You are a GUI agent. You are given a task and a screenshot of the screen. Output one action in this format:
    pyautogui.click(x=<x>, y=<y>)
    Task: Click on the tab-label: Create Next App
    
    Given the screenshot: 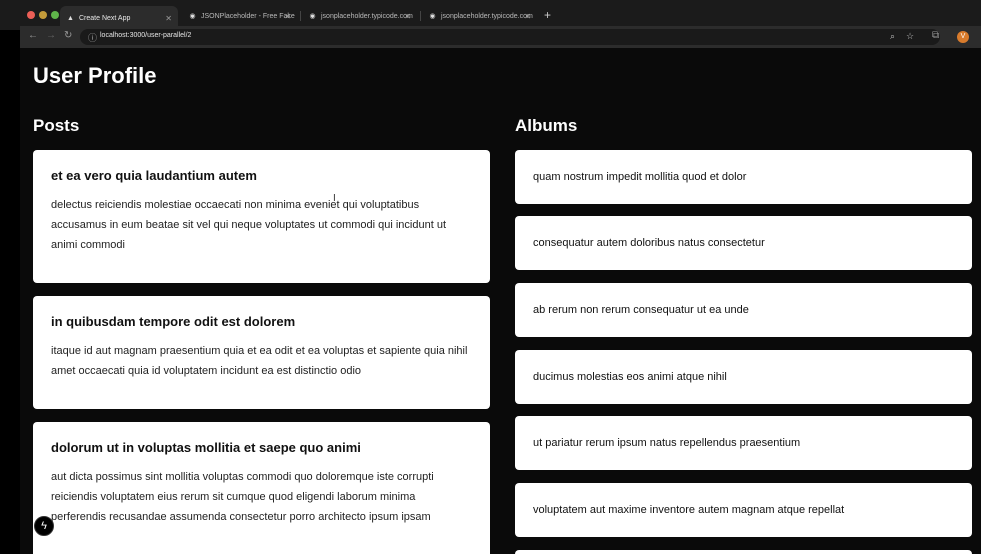 What is the action you would take?
    pyautogui.click(x=105, y=18)
    